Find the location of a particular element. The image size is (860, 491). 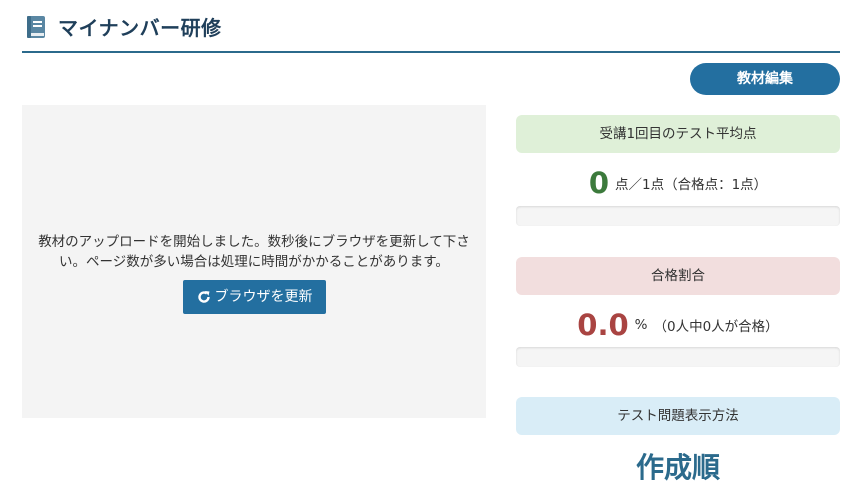

pass-rate-unit: % is located at coordinates (641, 325).